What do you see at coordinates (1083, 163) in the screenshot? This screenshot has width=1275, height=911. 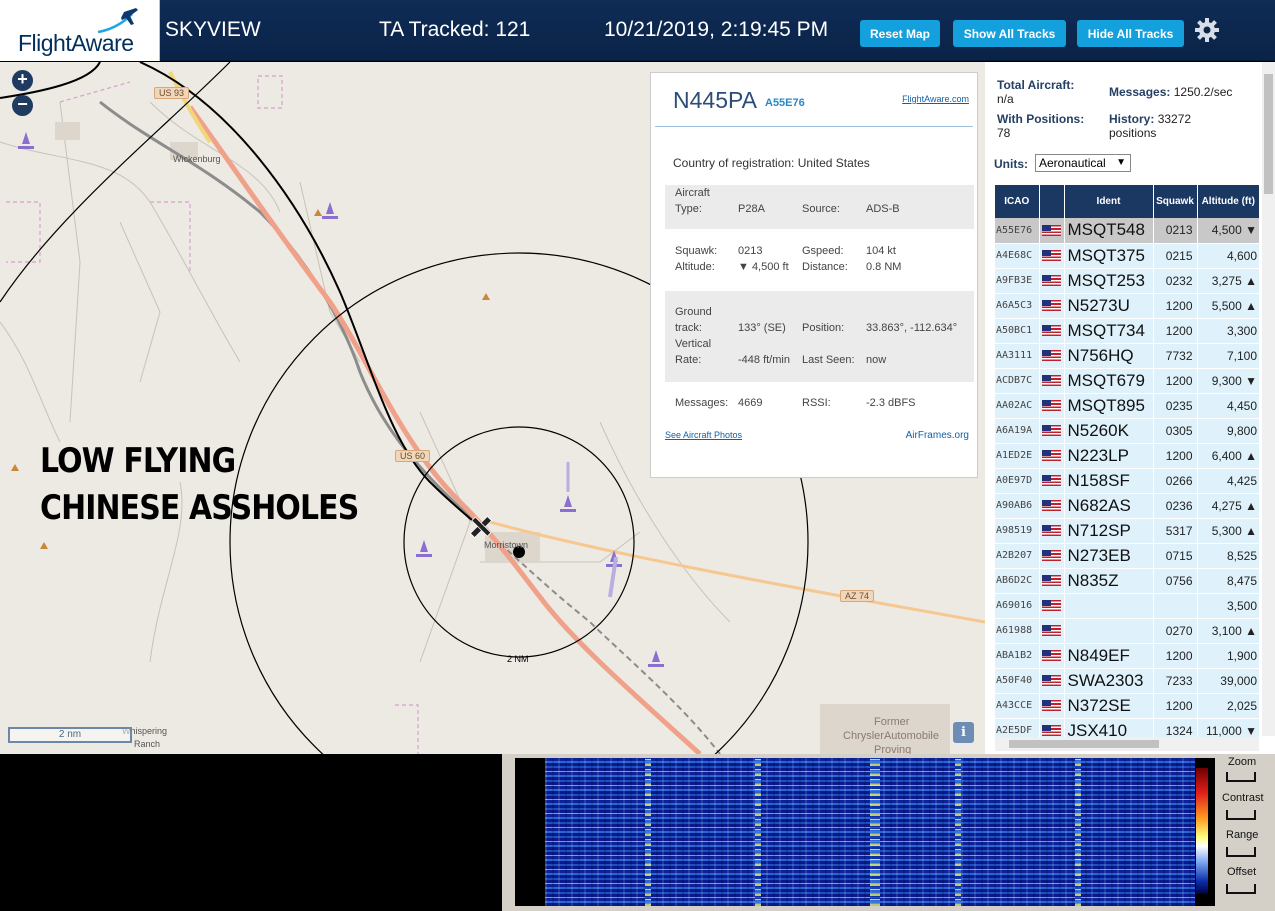 I see `units-select: Aeronautical ▼` at bounding box center [1083, 163].